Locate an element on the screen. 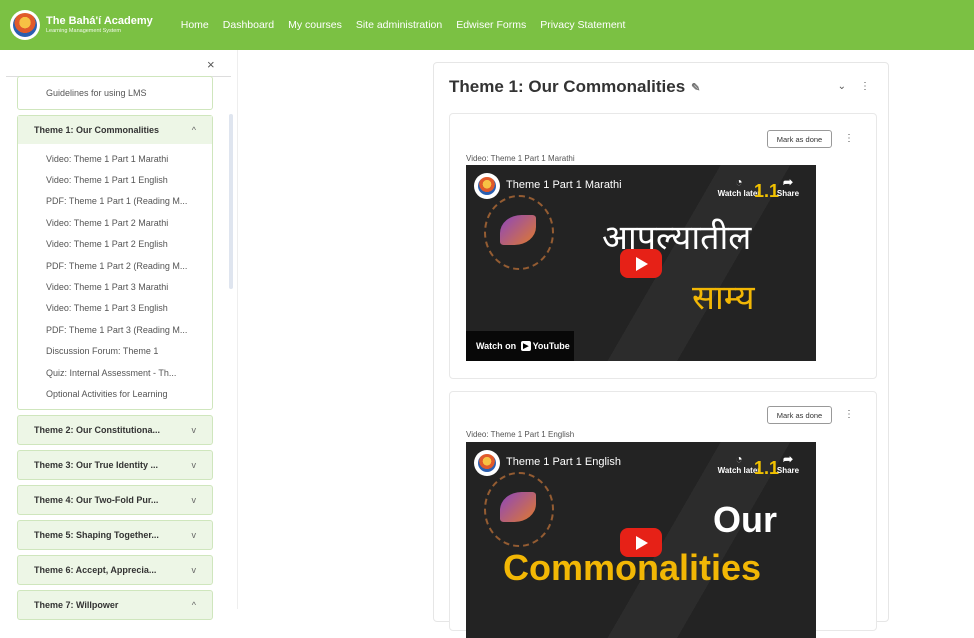 The width and height of the screenshot is (974, 638). nav-edwiser-forms: Edwiser Forms is located at coordinates (491, 25).